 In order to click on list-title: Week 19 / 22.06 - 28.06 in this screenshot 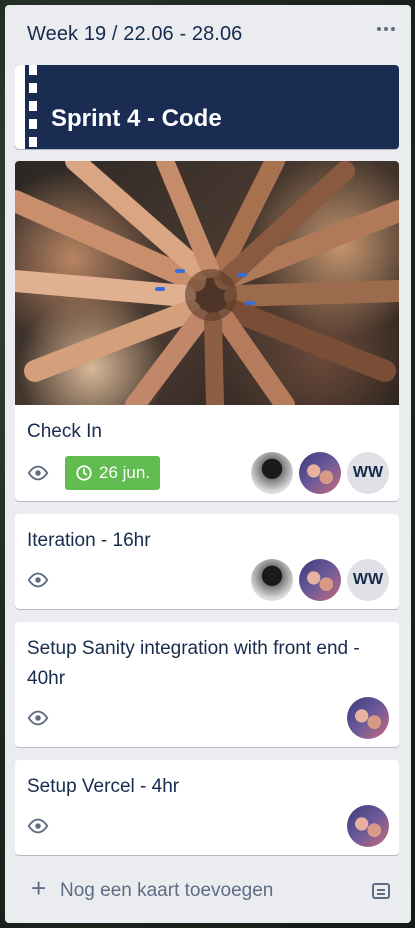, I will do `click(134, 34)`.